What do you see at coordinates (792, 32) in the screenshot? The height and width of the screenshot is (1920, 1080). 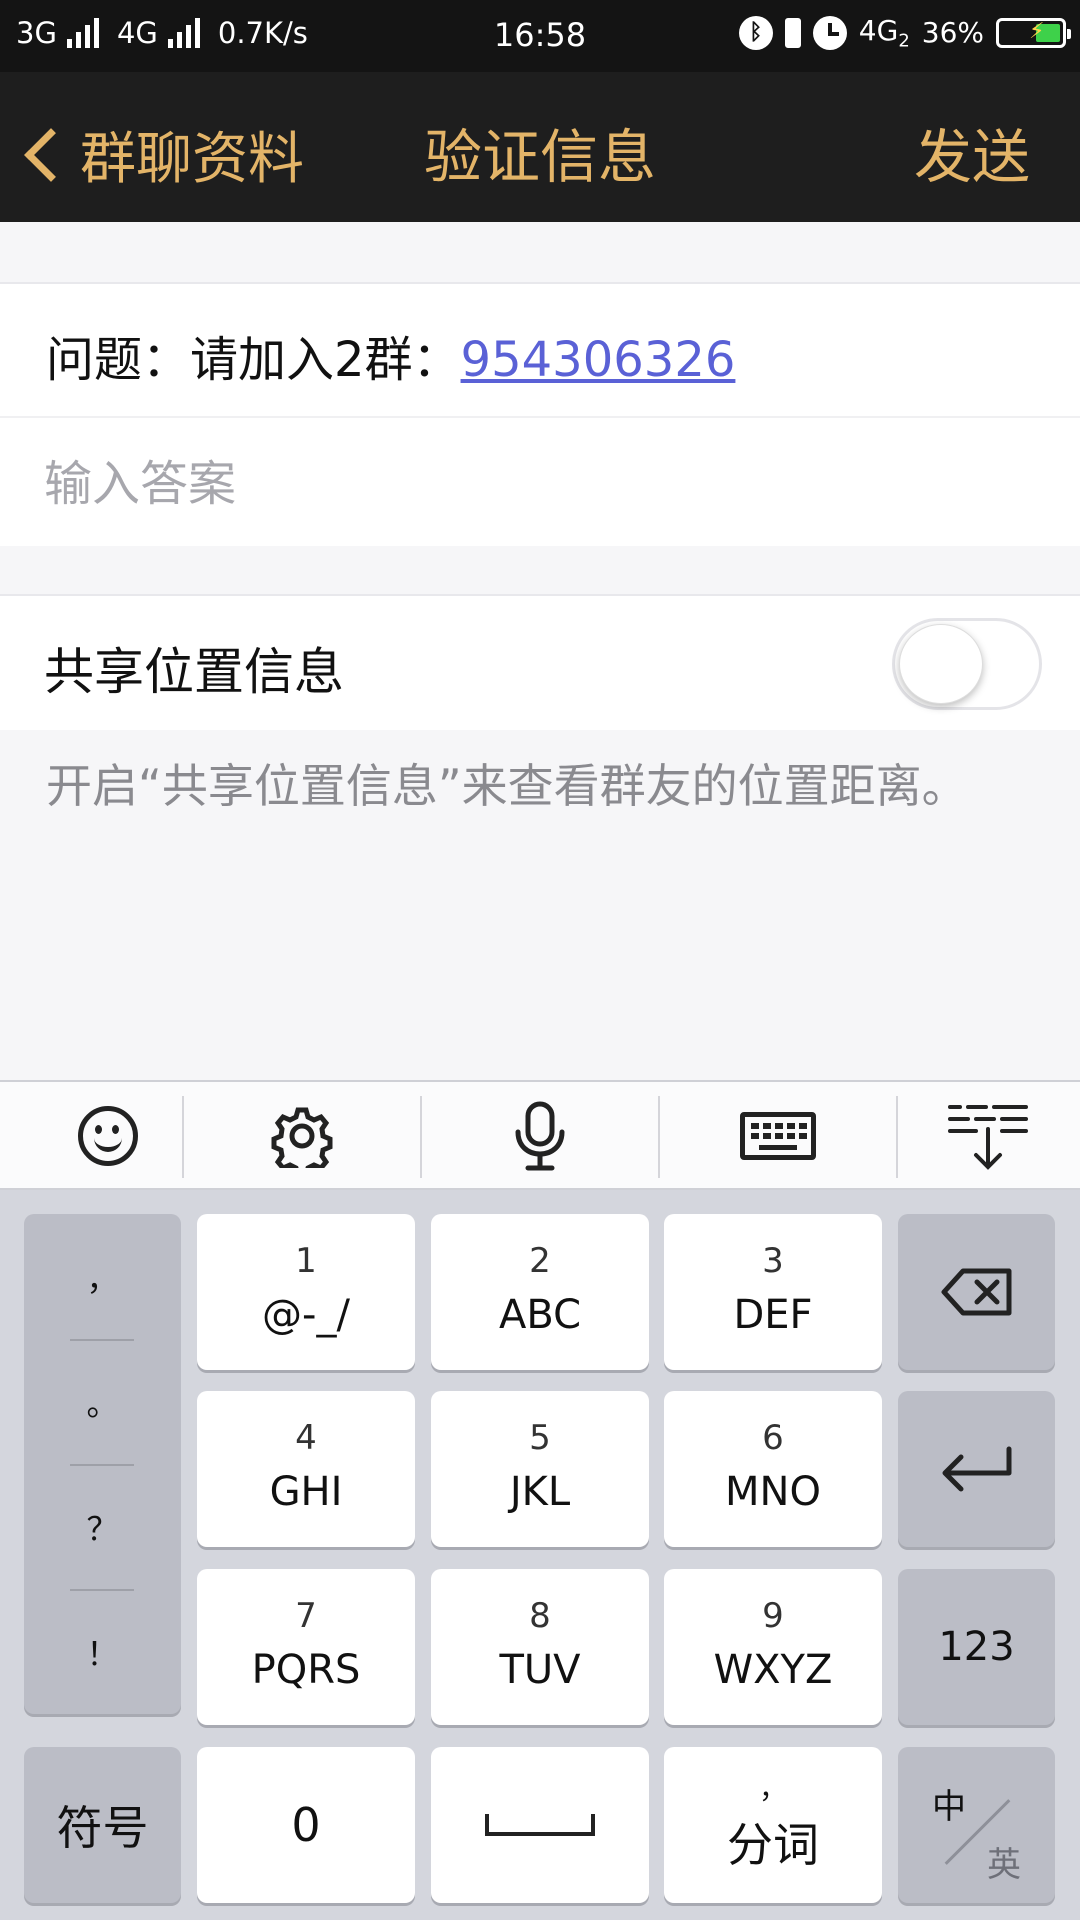 I see `vibrate-icon` at bounding box center [792, 32].